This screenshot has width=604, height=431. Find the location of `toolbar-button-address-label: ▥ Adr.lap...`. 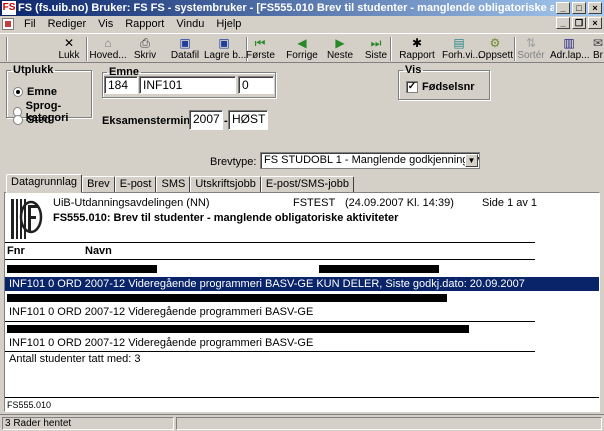

toolbar-button-address-label: ▥ Adr.lap... is located at coordinates (570, 50).